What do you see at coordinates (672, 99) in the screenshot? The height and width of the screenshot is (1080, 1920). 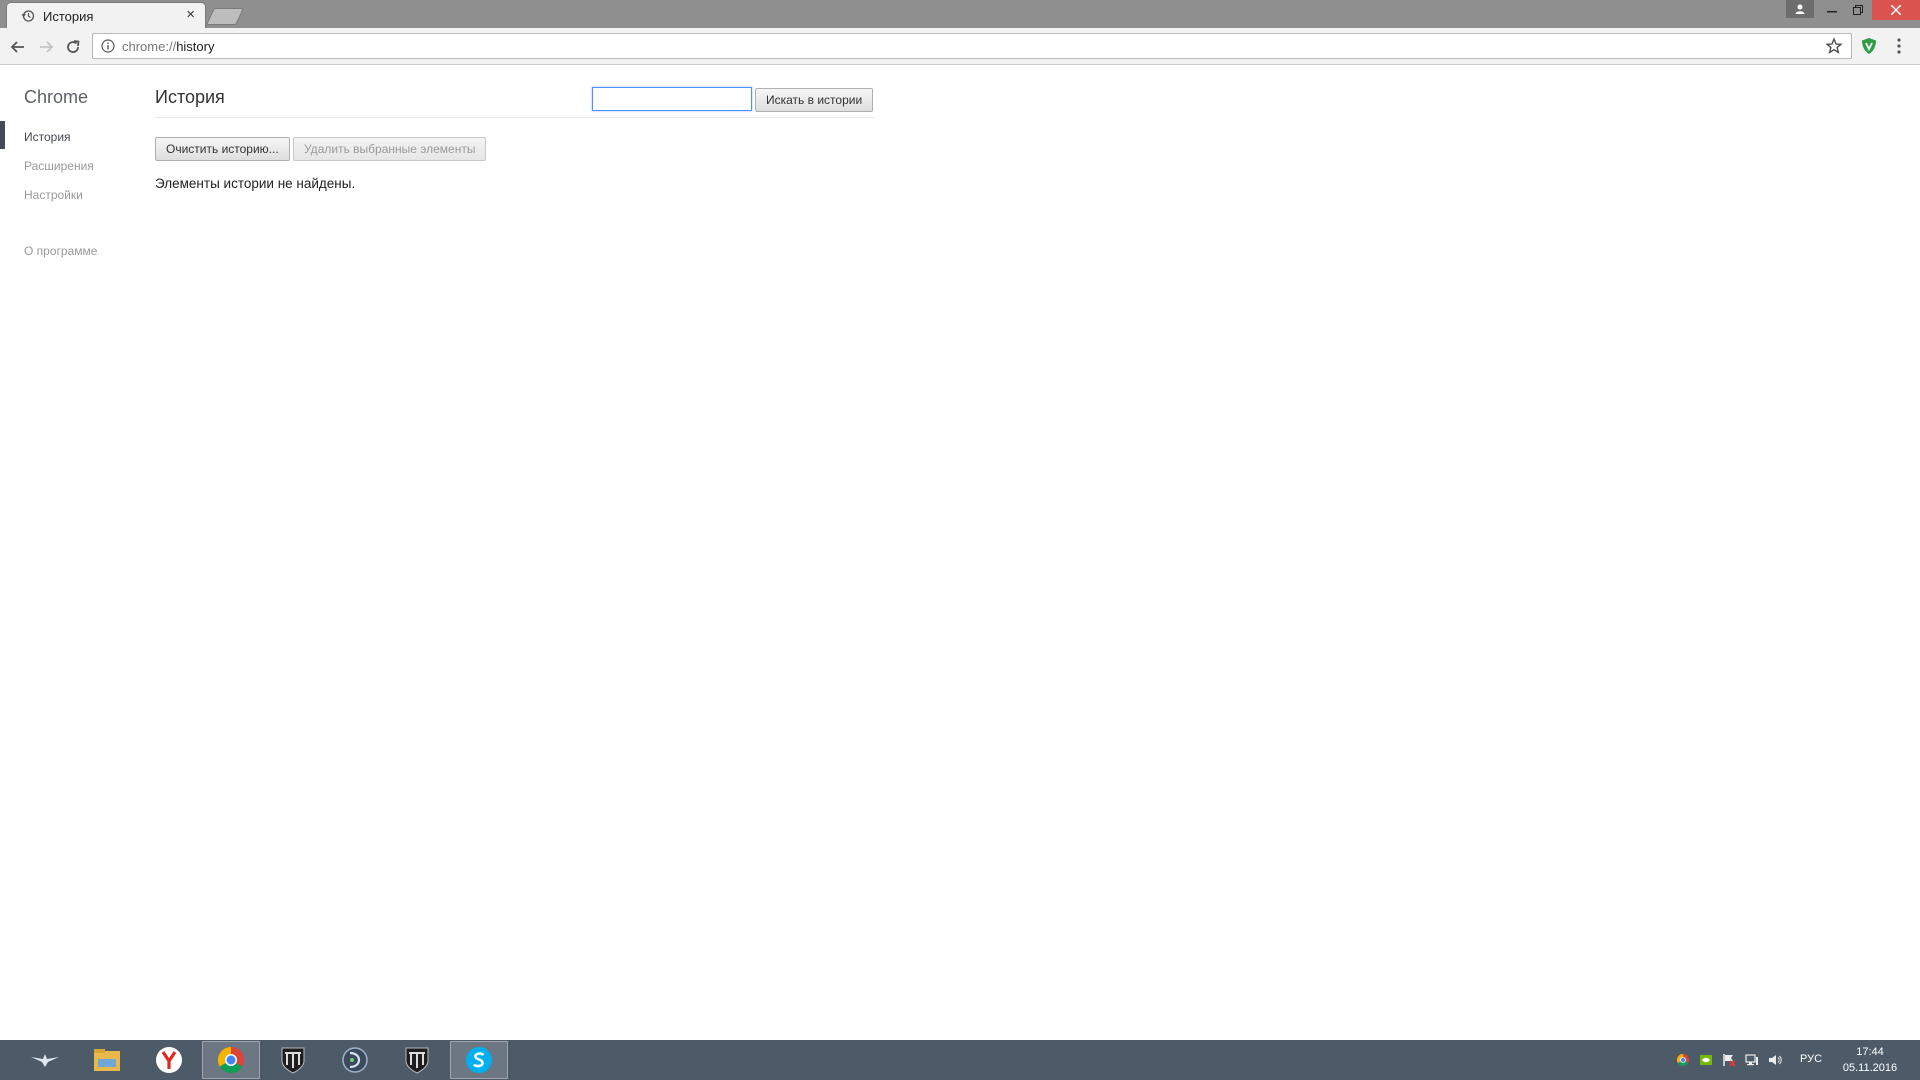 I see `history-search-input` at bounding box center [672, 99].